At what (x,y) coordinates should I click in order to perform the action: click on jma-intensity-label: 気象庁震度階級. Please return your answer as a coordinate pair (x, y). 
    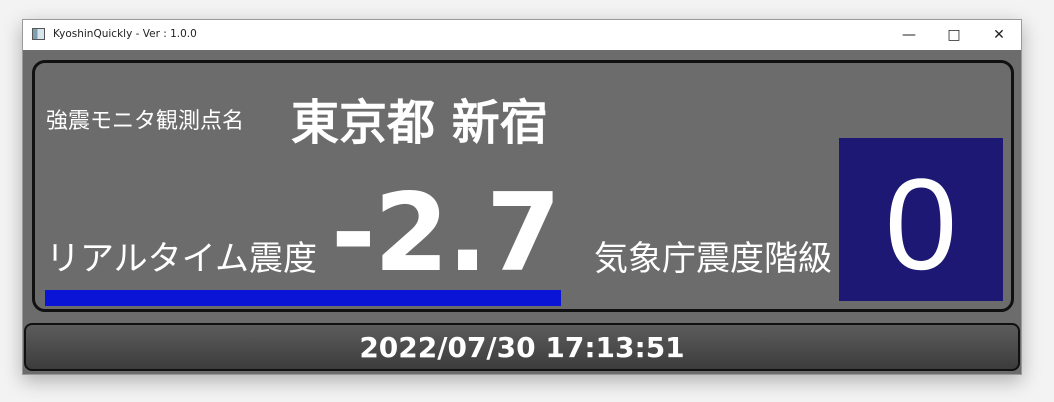
    Looking at the image, I should click on (713, 259).